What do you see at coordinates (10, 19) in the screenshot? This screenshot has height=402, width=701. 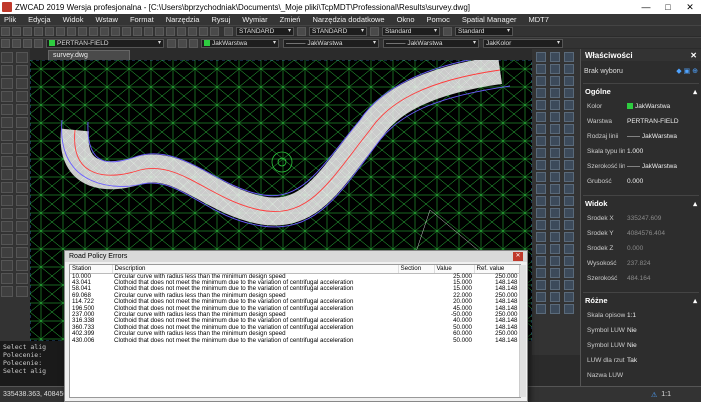 I see `menu-item: Plik` at bounding box center [10, 19].